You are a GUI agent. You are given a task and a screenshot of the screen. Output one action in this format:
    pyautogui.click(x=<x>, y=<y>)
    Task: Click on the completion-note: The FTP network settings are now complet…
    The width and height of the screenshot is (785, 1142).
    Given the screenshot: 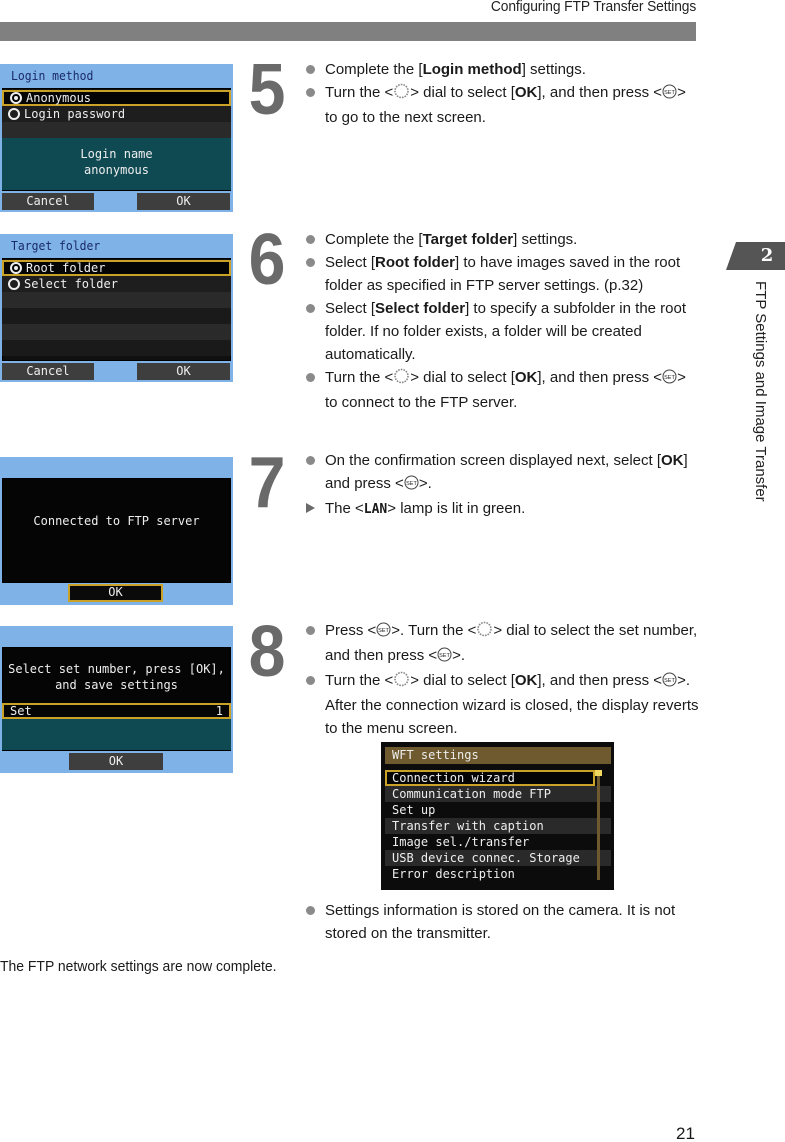 What is the action you would take?
    pyautogui.click(x=138, y=966)
    